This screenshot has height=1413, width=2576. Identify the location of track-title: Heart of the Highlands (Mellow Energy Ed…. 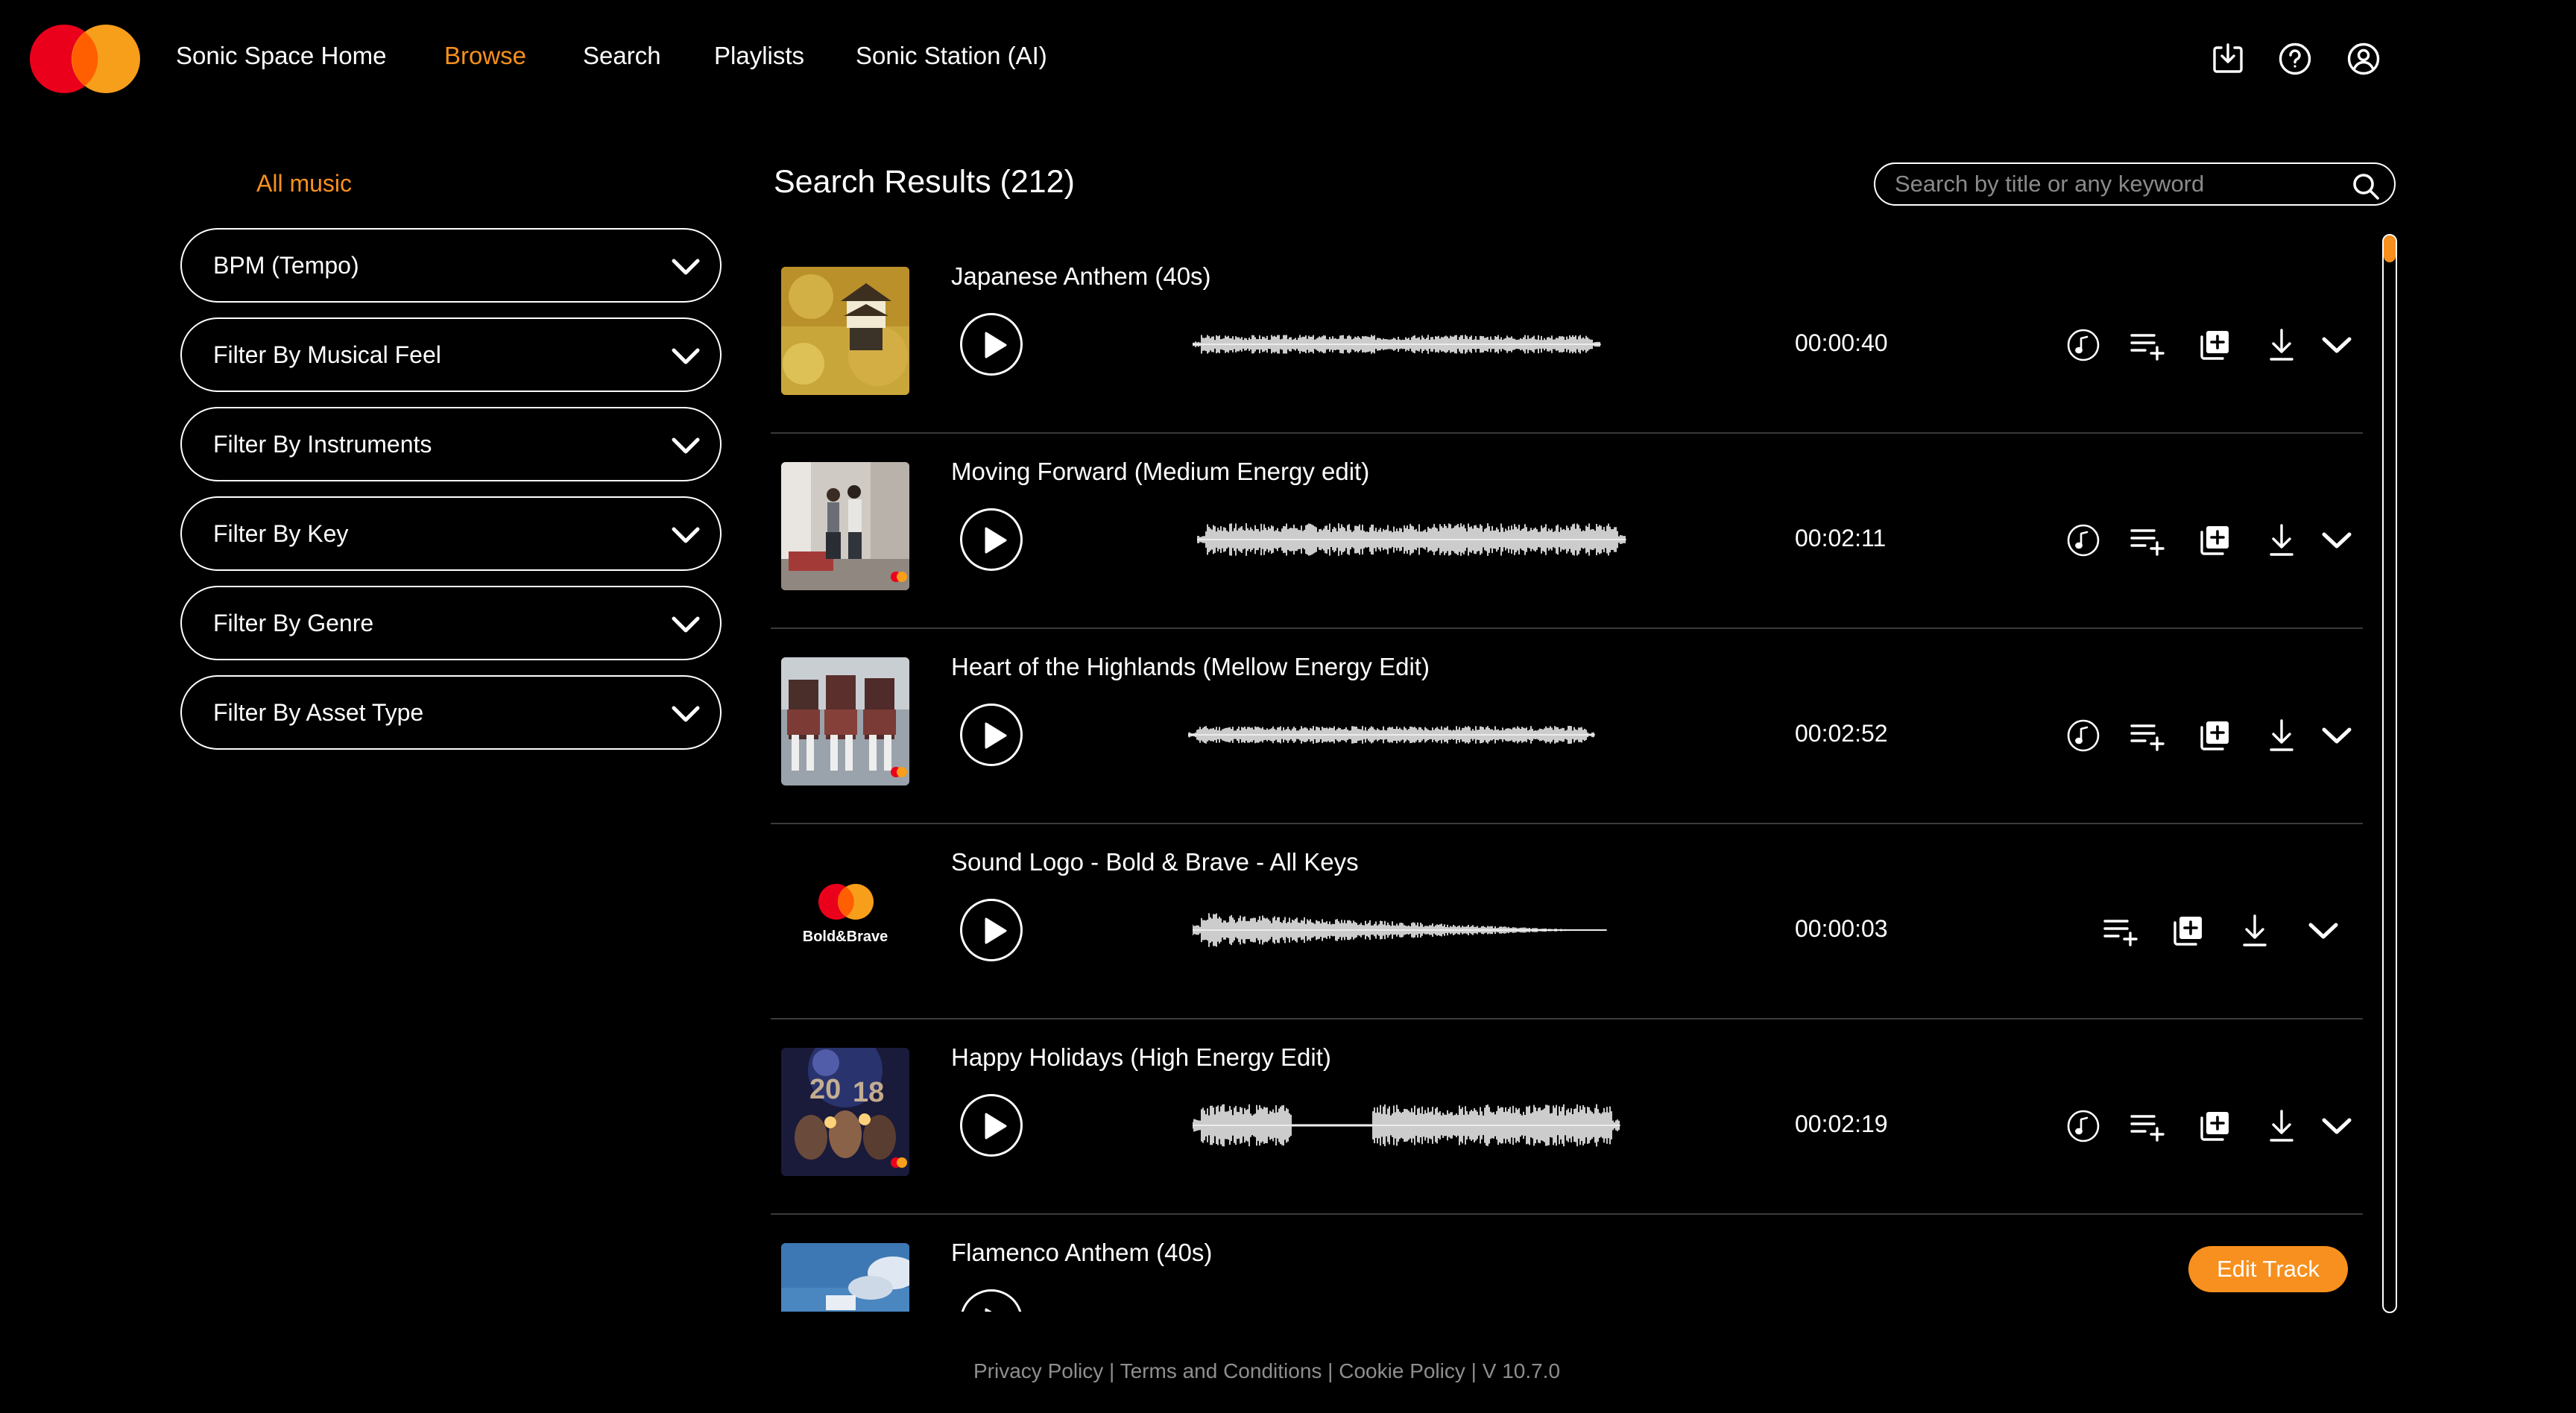
(1190, 667).